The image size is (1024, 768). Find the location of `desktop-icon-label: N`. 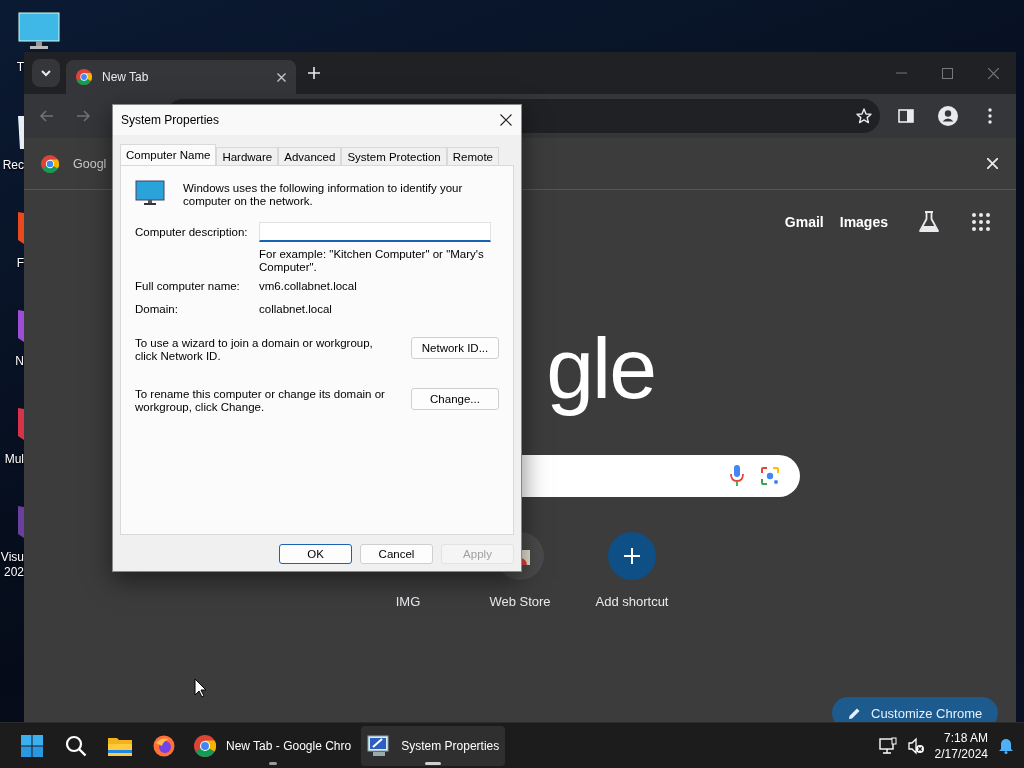

desktop-icon-label: N is located at coordinates (19, 361).